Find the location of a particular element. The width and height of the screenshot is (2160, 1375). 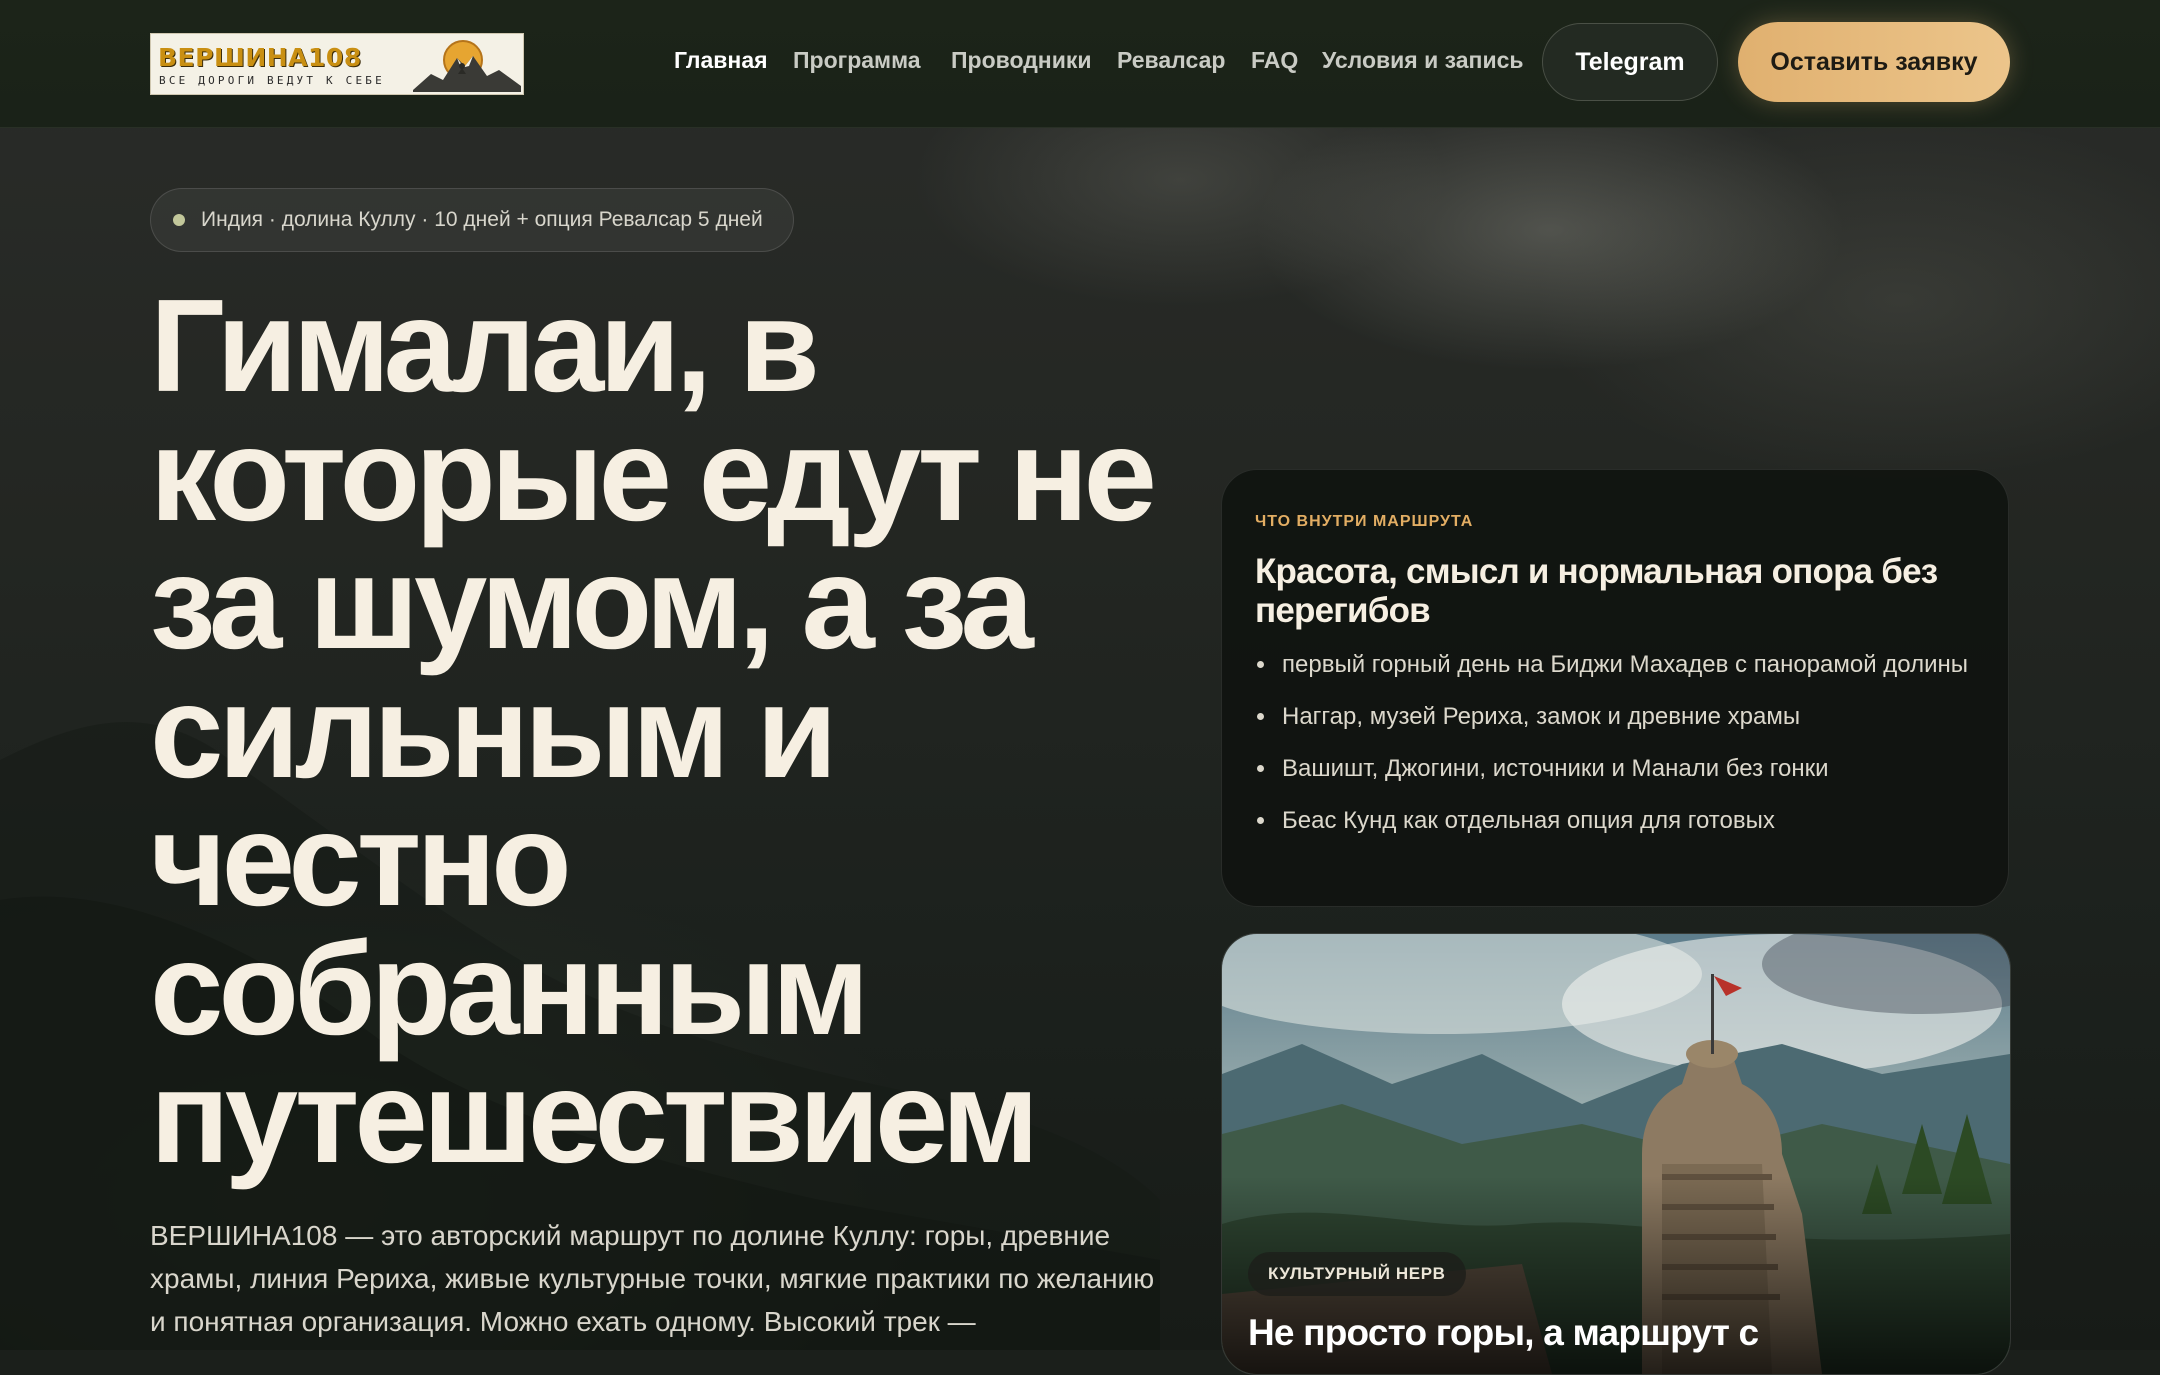

nav-link-faq: FAQ is located at coordinates (1274, 60).